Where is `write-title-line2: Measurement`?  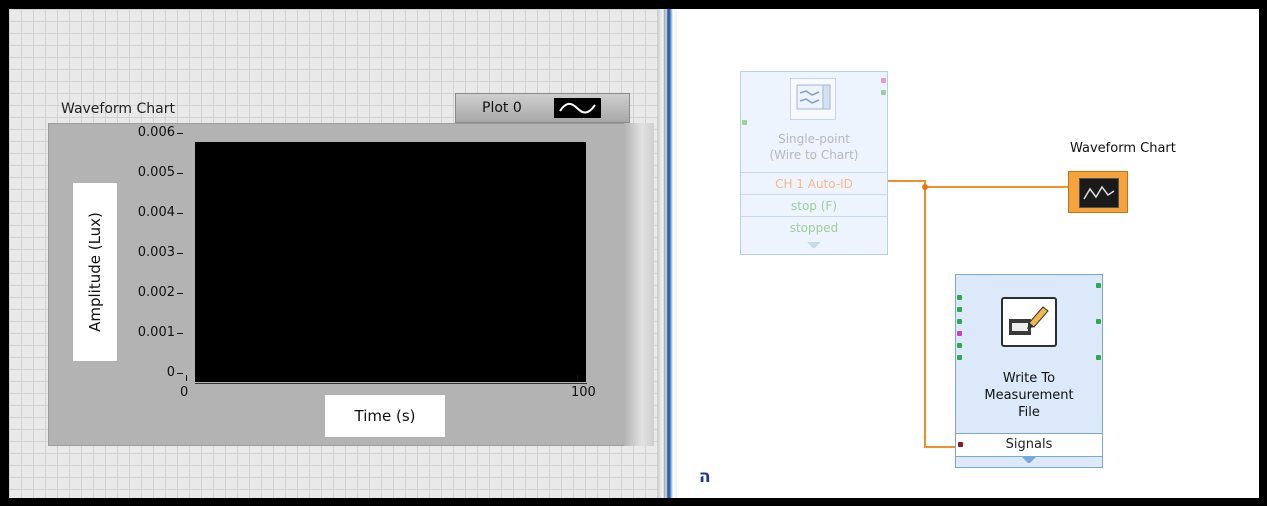
write-title-line2: Measurement is located at coordinates (1029, 395).